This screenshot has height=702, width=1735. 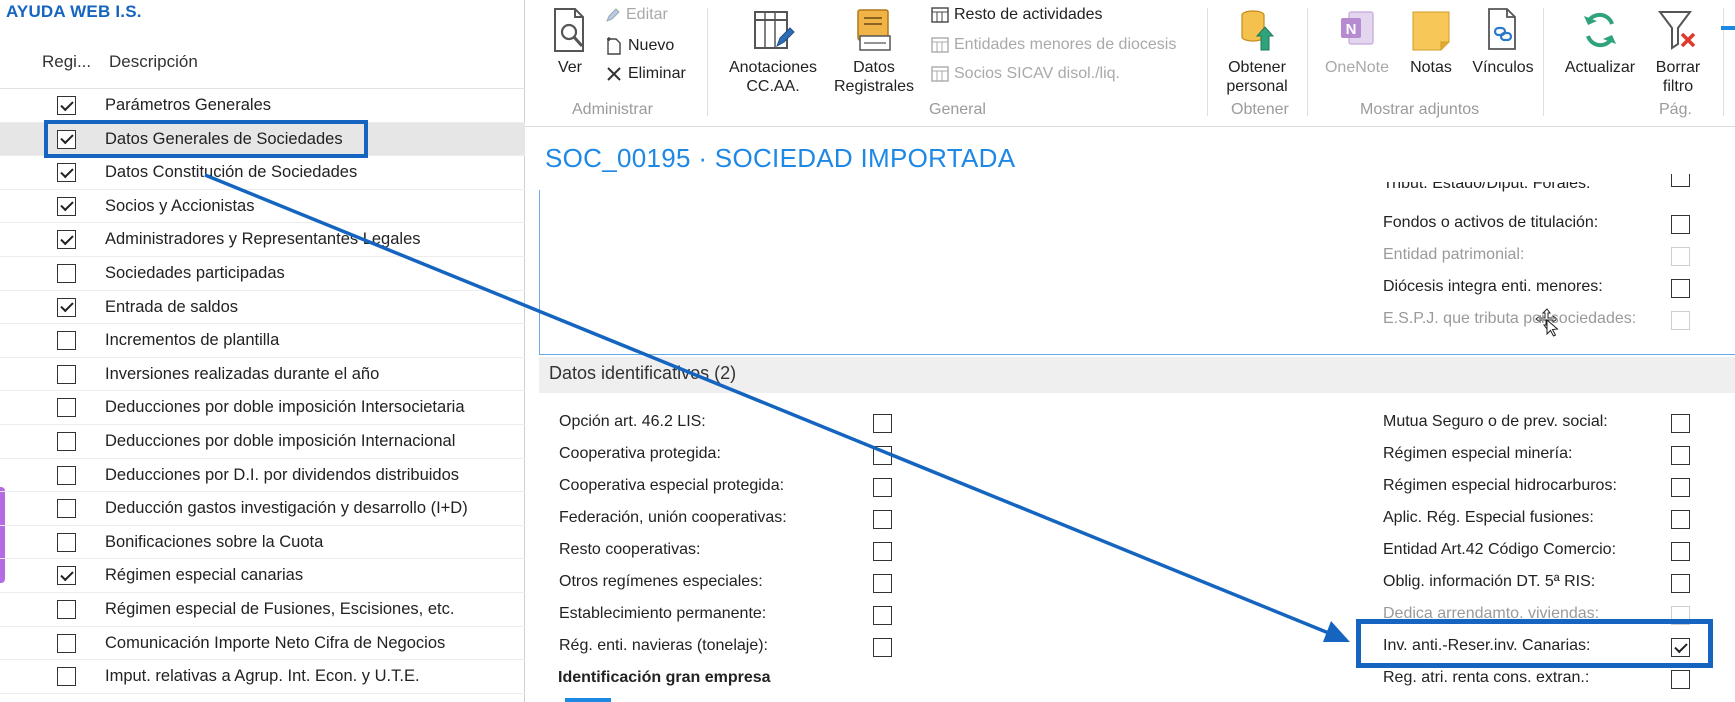 I want to click on anotaciones-label: Anotaciones CC.AA., so click(x=773, y=77).